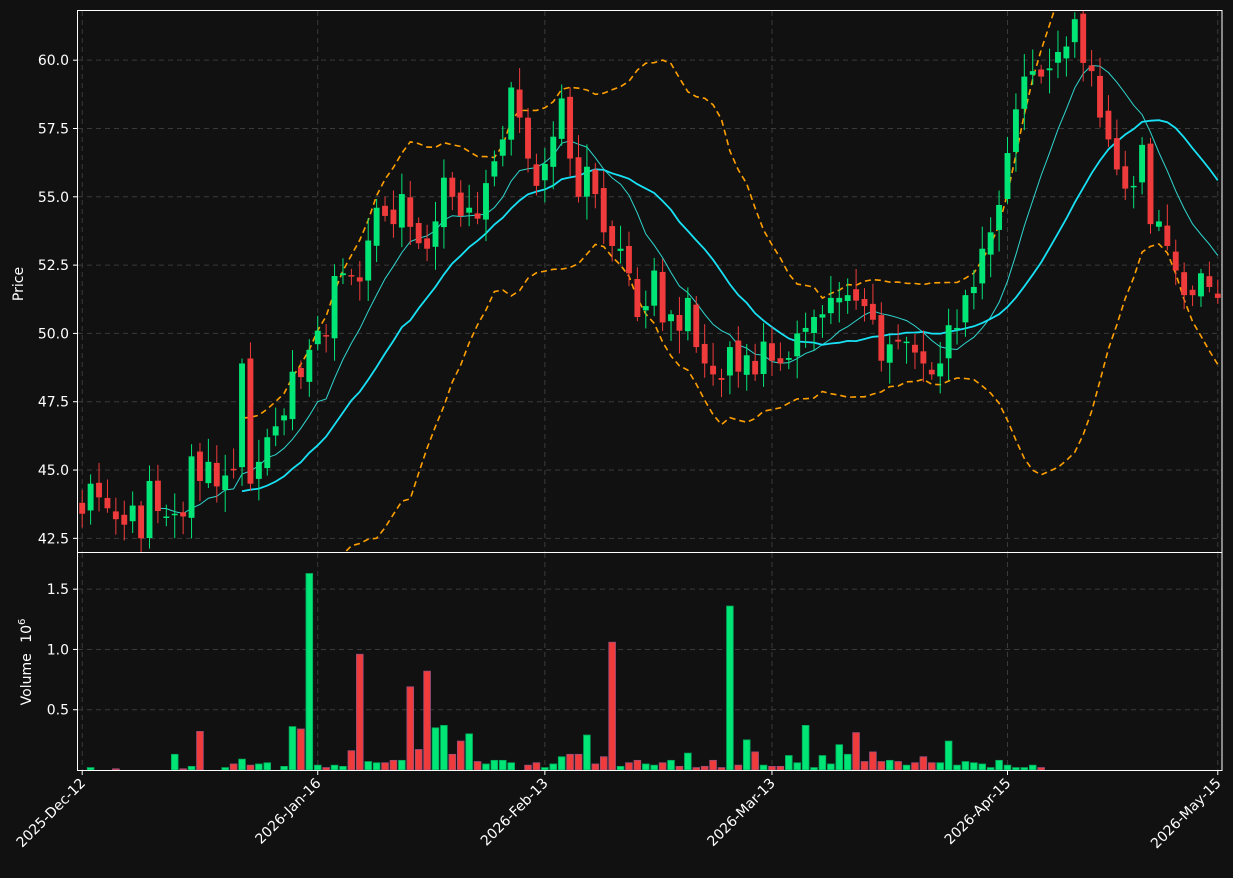 The height and width of the screenshot is (878, 1233). I want to click on volume-axis-label-text: Volume, so click(27, 679).